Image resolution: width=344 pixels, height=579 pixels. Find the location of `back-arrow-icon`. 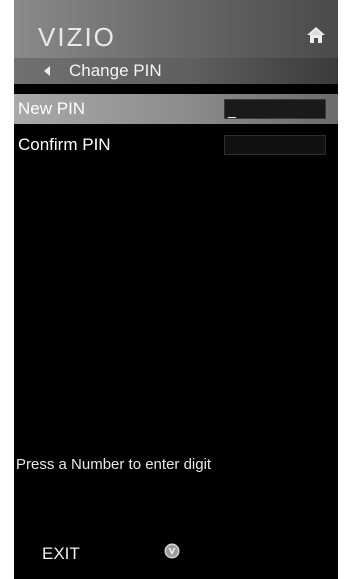

back-arrow-icon is located at coordinates (47, 71).